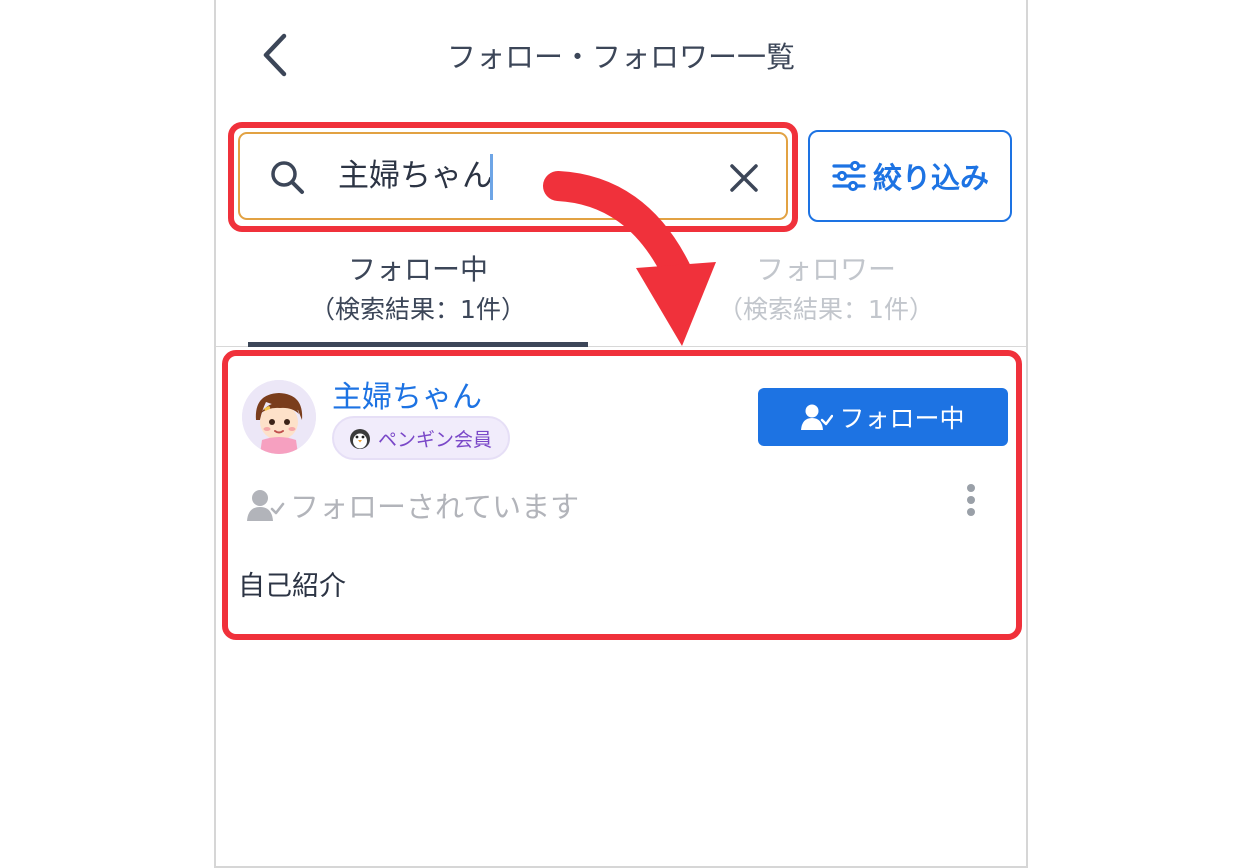 The image size is (1240, 868). Describe the element at coordinates (744, 180) in the screenshot. I see `close-icon` at that location.